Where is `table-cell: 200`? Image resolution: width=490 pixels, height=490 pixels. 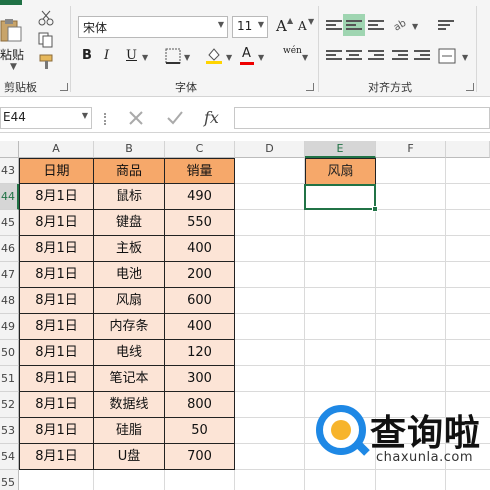
table-cell: 200 is located at coordinates (200, 275).